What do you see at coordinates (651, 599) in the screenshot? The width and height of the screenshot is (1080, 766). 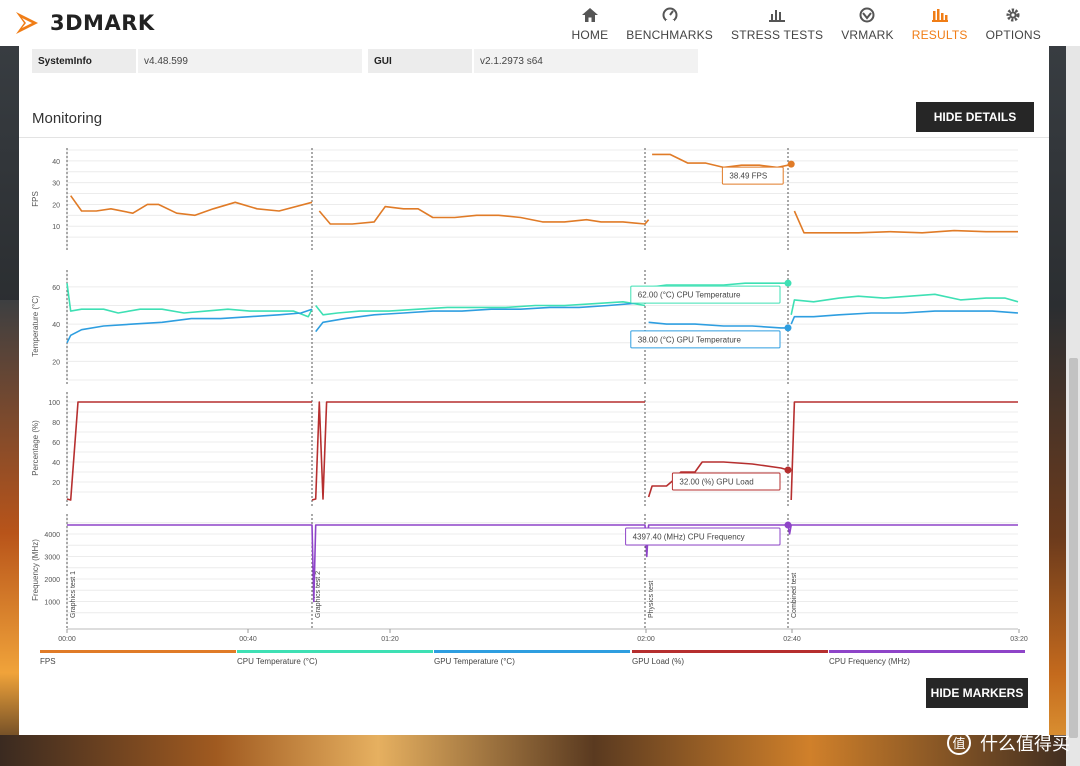 I see `test-marker-label: Physics test` at bounding box center [651, 599].